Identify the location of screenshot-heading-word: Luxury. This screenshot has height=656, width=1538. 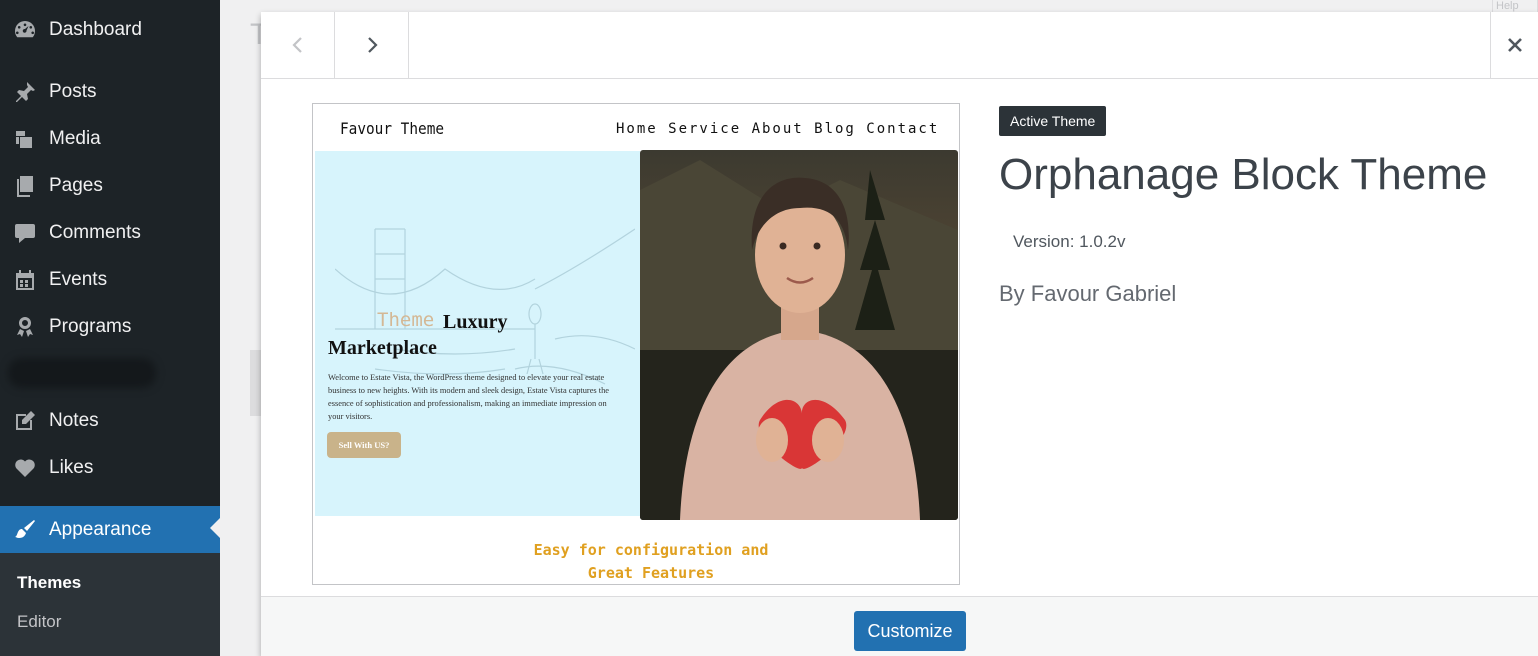
(475, 322).